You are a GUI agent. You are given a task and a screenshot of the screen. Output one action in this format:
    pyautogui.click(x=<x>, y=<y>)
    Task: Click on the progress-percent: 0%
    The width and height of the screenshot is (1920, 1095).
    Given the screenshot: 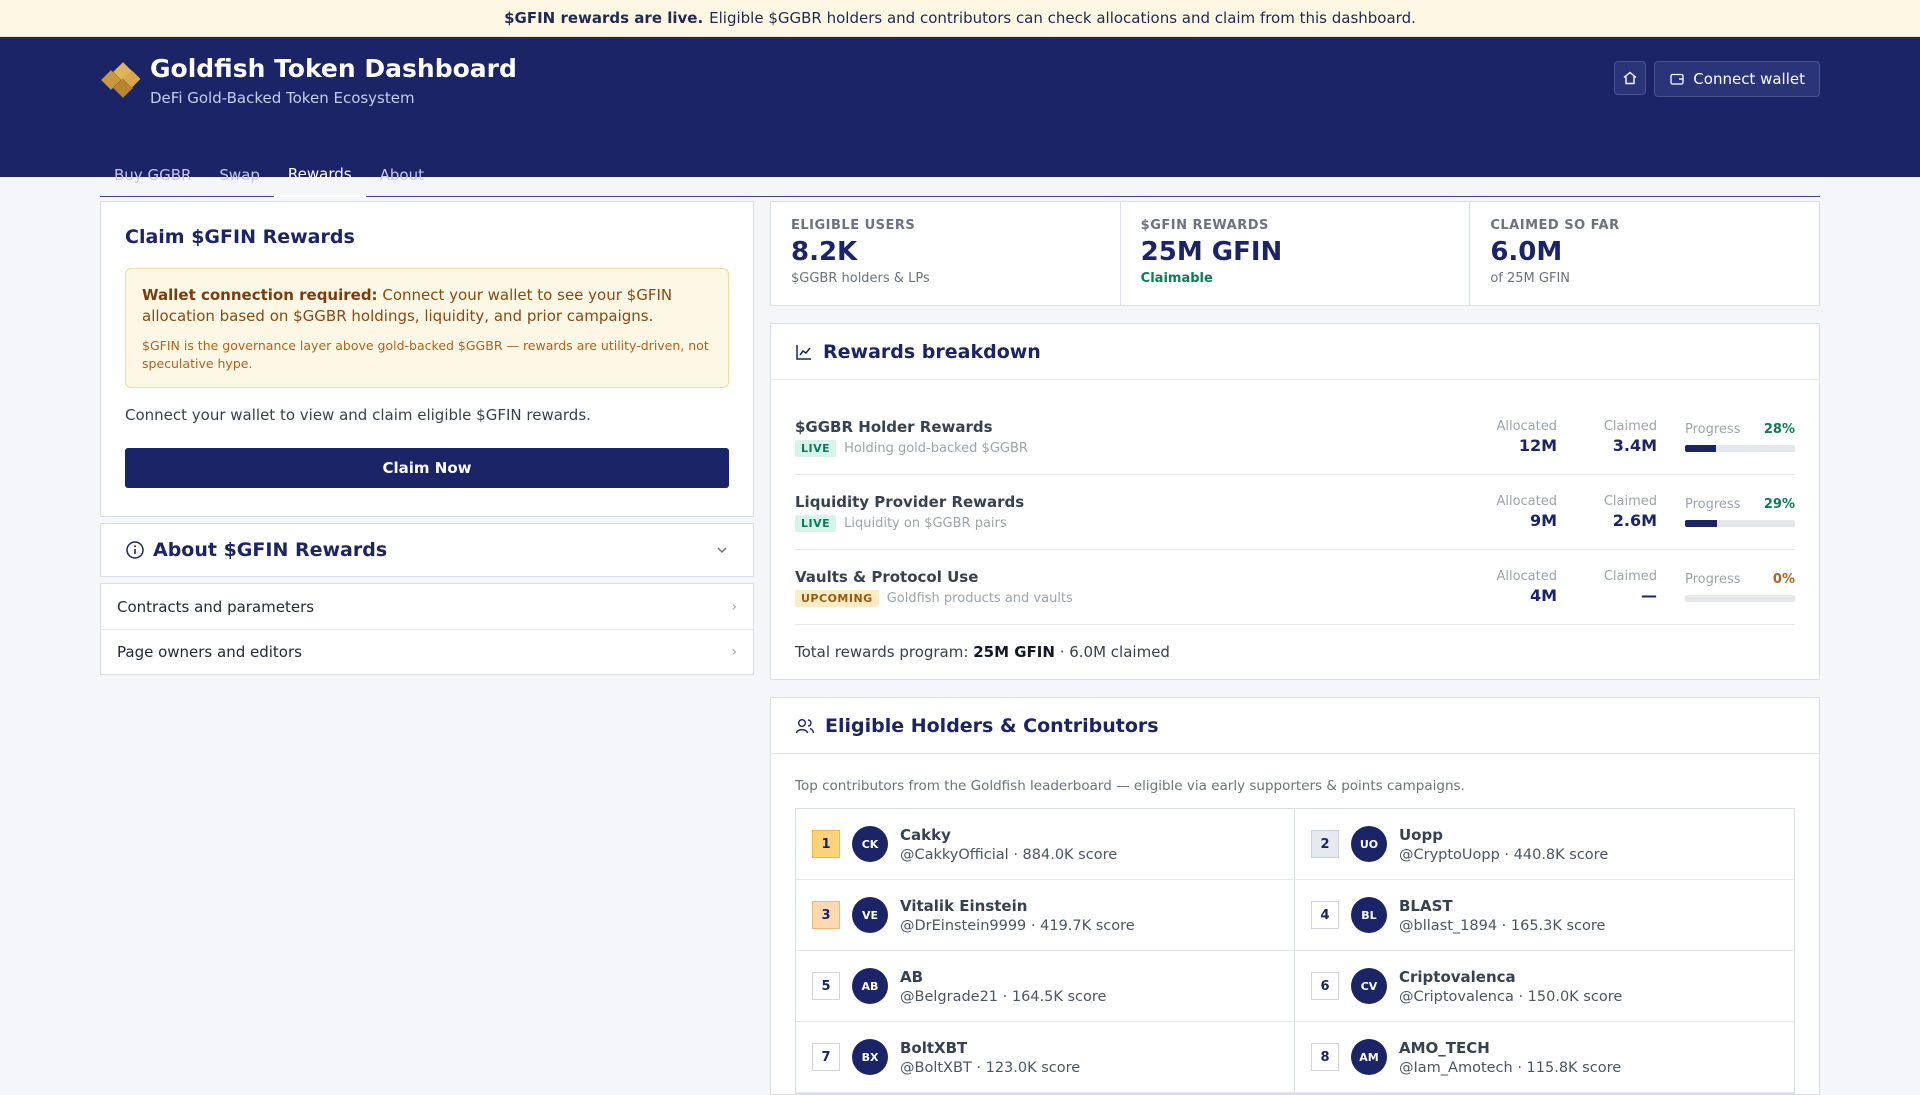 What is the action you would take?
    pyautogui.click(x=1783, y=579)
    